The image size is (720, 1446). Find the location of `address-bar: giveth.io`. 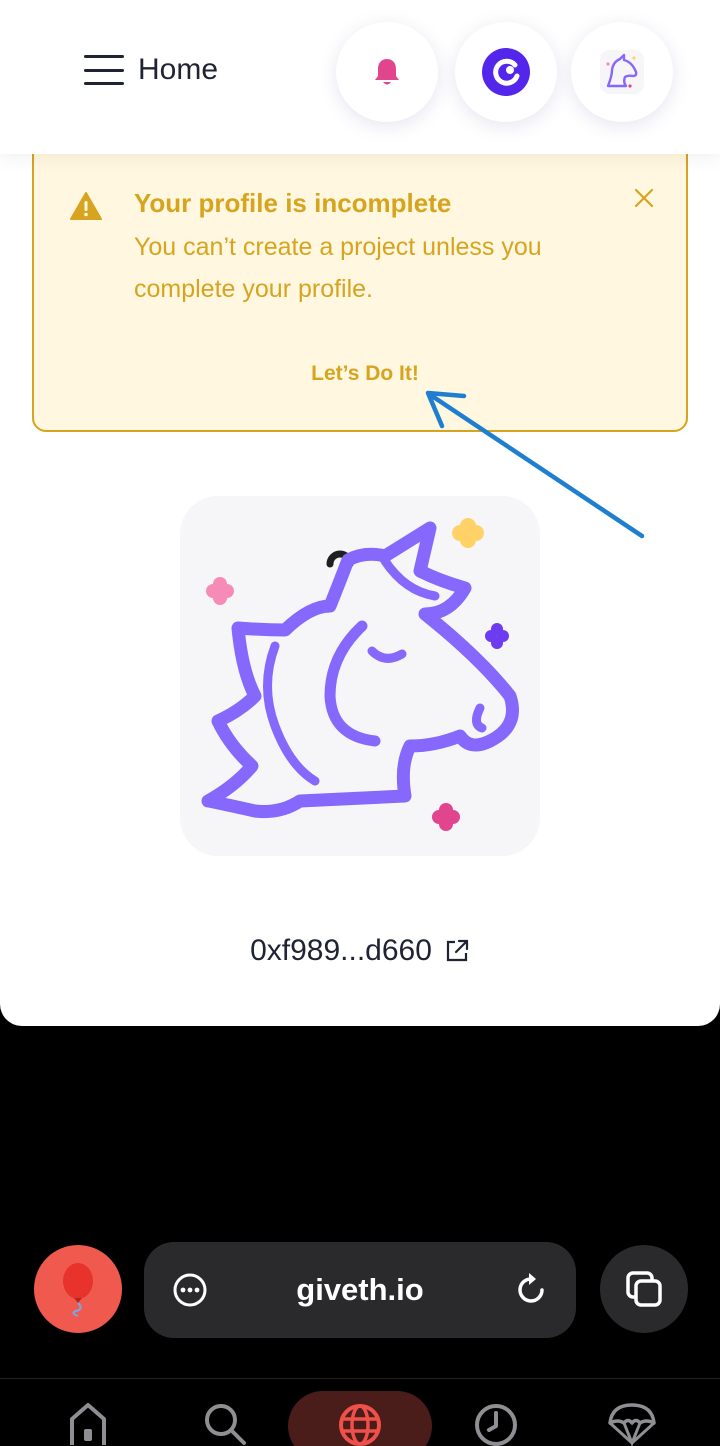

address-bar: giveth.io is located at coordinates (360, 1290).